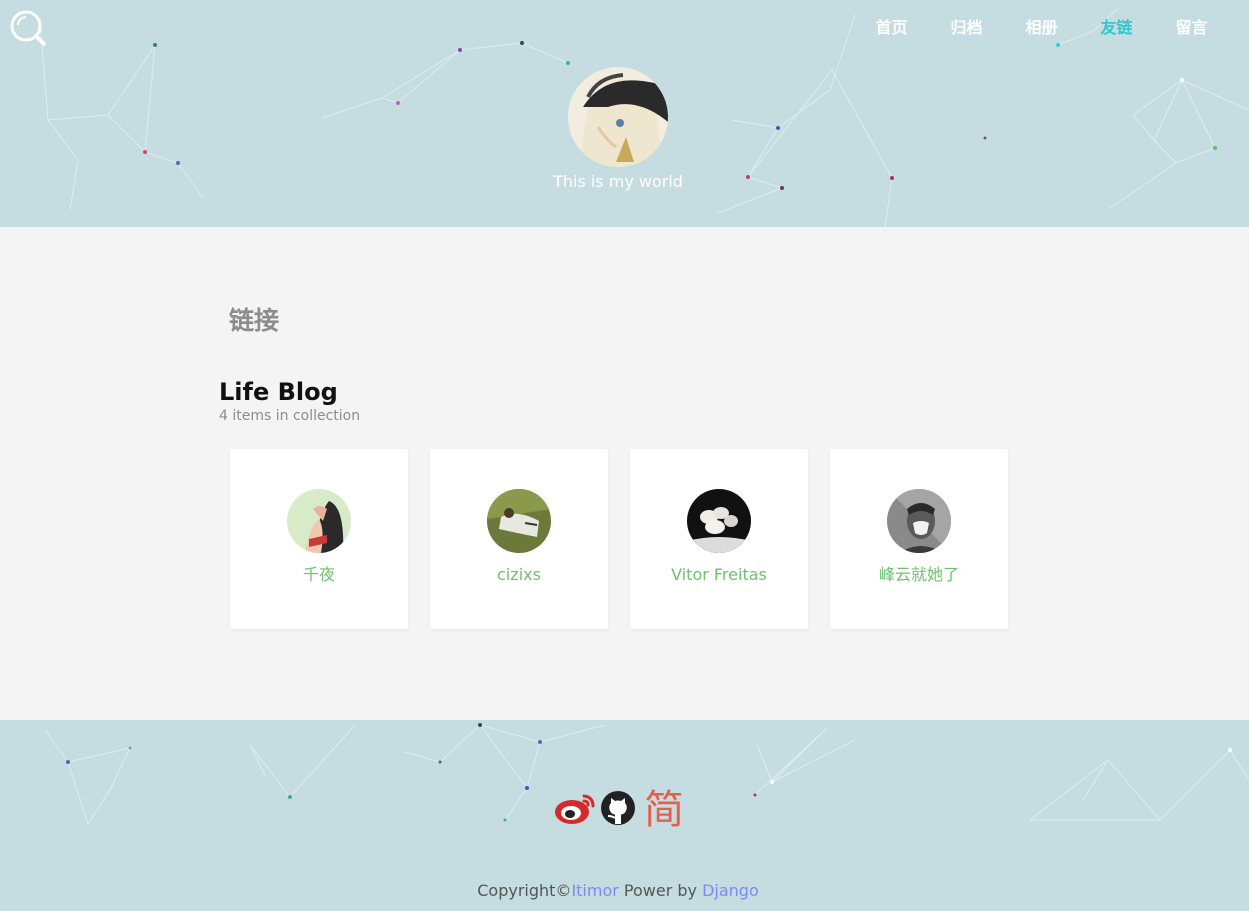 This screenshot has width=1249, height=911. I want to click on social-links: 简, so click(619, 810).